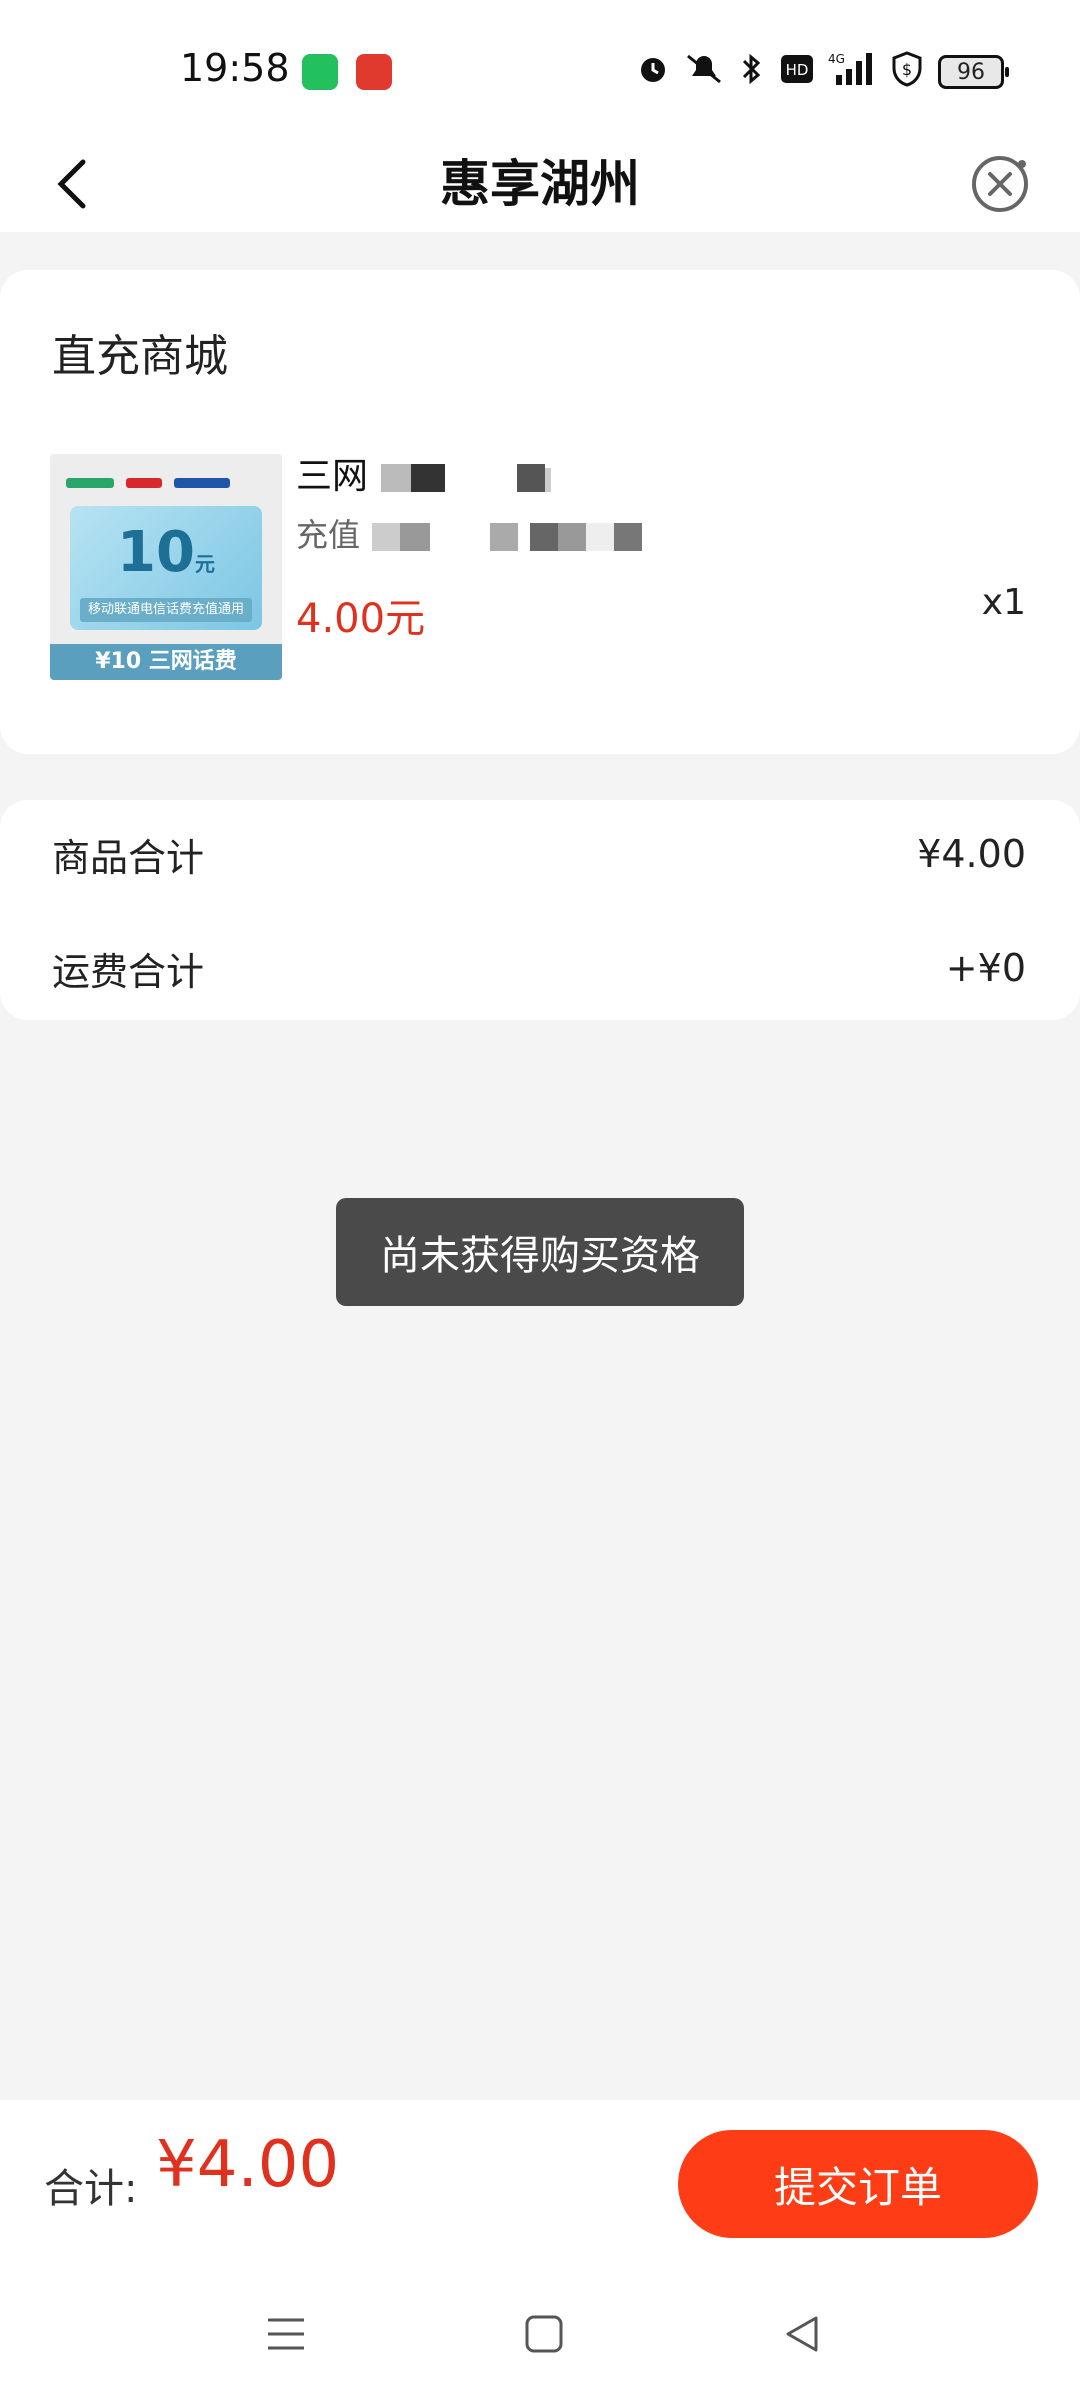  I want to click on status-bar: 19:58 HD 4G $ 96, so click(540, 68).